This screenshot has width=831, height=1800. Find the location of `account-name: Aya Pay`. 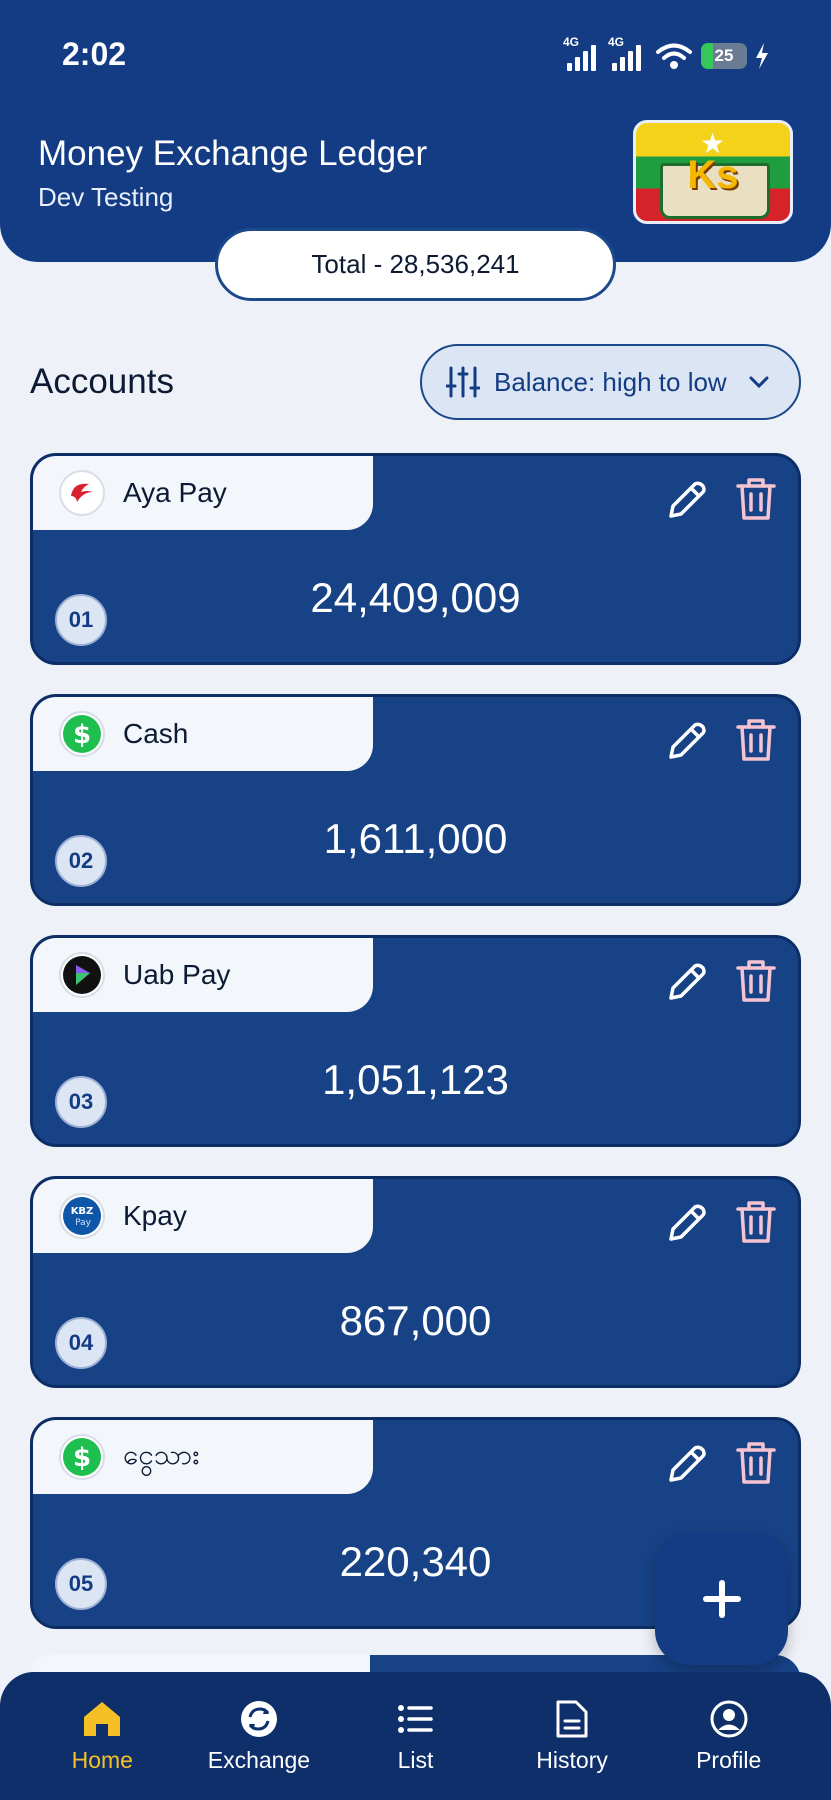

account-name: Aya Pay is located at coordinates (175, 492).